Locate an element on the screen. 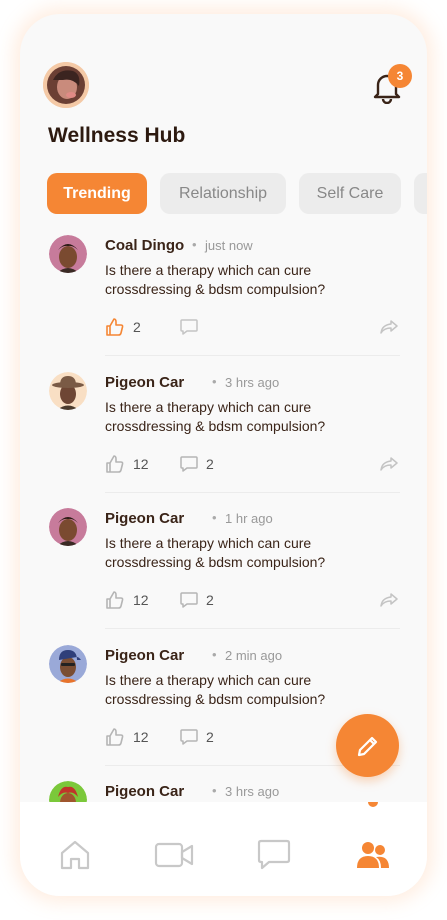 Image resolution: width=447 pixels, height=920 pixels. pencil-icon is located at coordinates (367, 746).